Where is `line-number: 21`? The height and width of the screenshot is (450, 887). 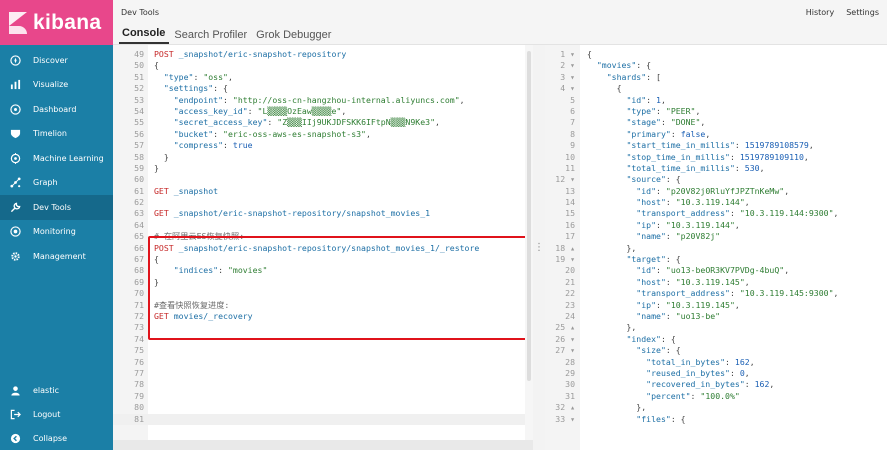 line-number: 21 is located at coordinates (570, 281).